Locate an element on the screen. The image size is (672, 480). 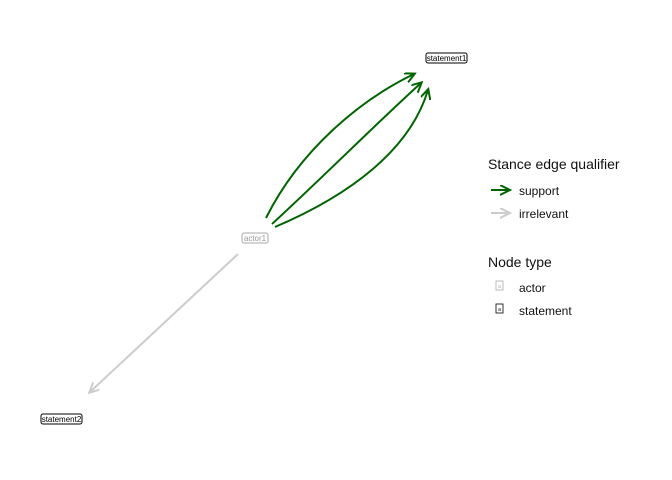
node-actor1: actor1 is located at coordinates (255, 238).